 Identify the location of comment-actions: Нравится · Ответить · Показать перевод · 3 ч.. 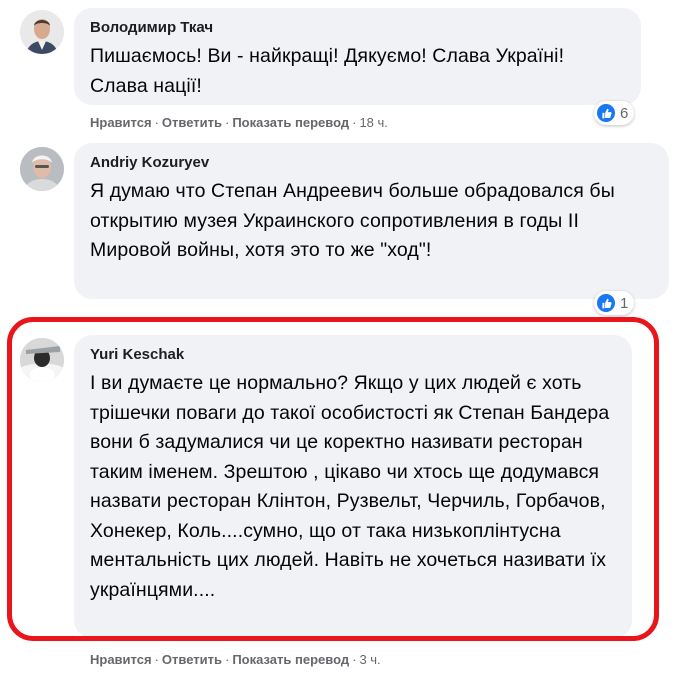
(235, 660).